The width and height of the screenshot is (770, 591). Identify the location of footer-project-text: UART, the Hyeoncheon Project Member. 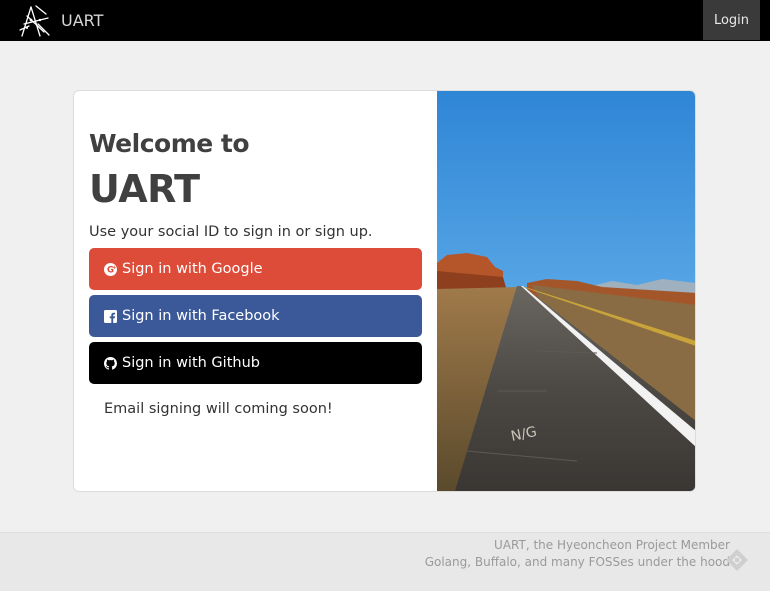
(612, 545).